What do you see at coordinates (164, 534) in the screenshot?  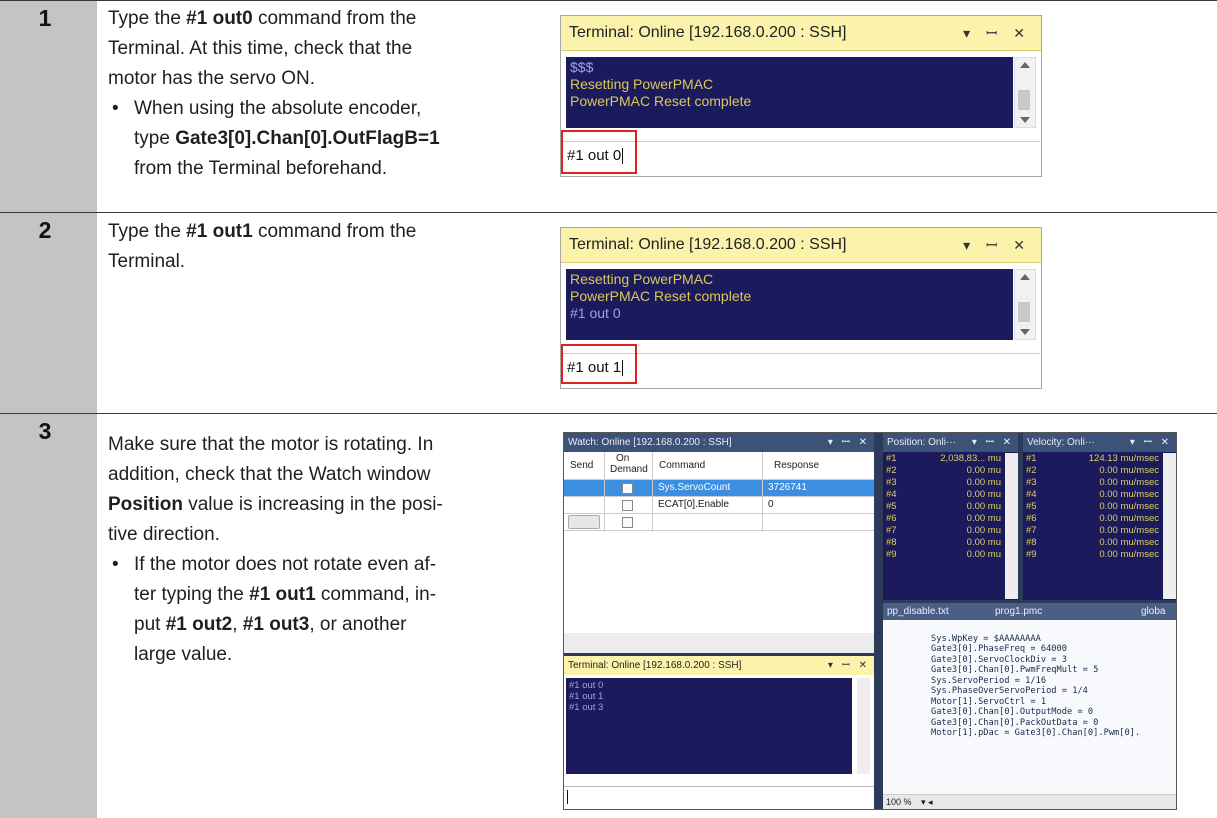 I see `text-line: tive direction.` at bounding box center [164, 534].